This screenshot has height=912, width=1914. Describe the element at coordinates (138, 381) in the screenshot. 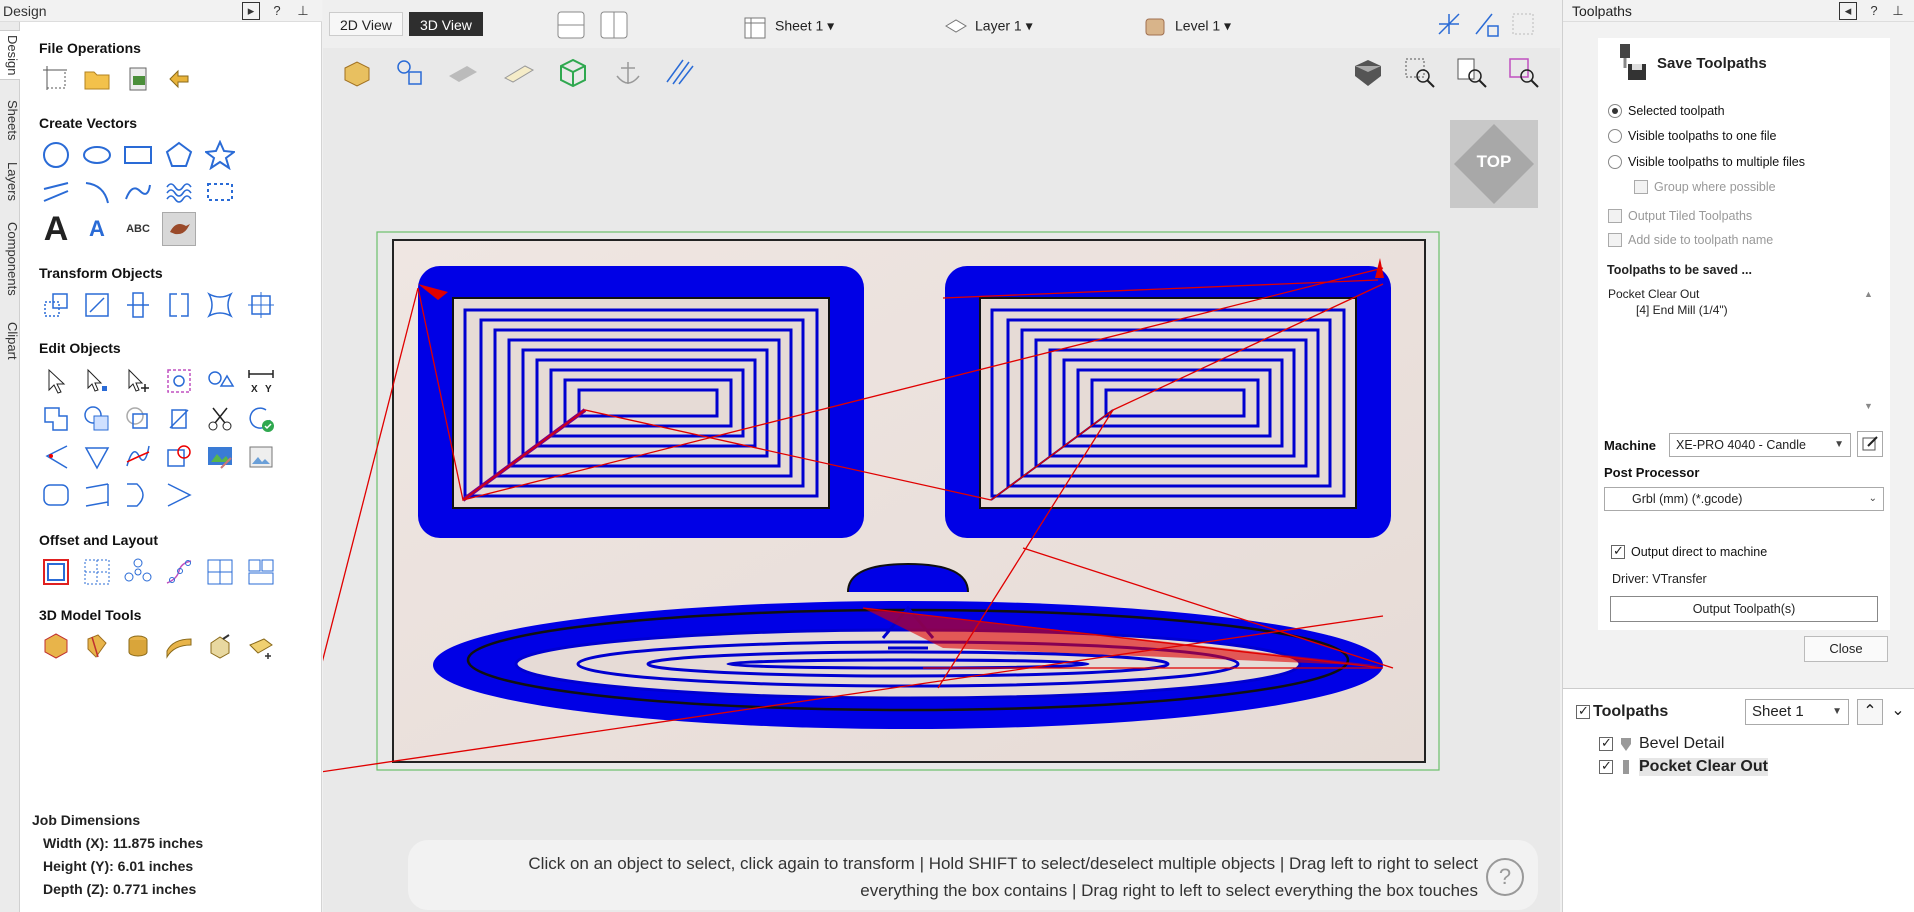

I see `transform-cursor-button` at that location.